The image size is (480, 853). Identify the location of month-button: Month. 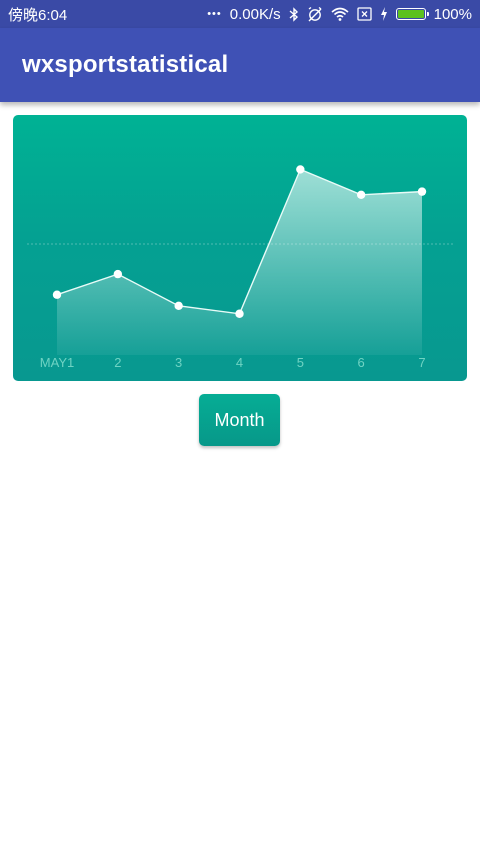
(239, 420).